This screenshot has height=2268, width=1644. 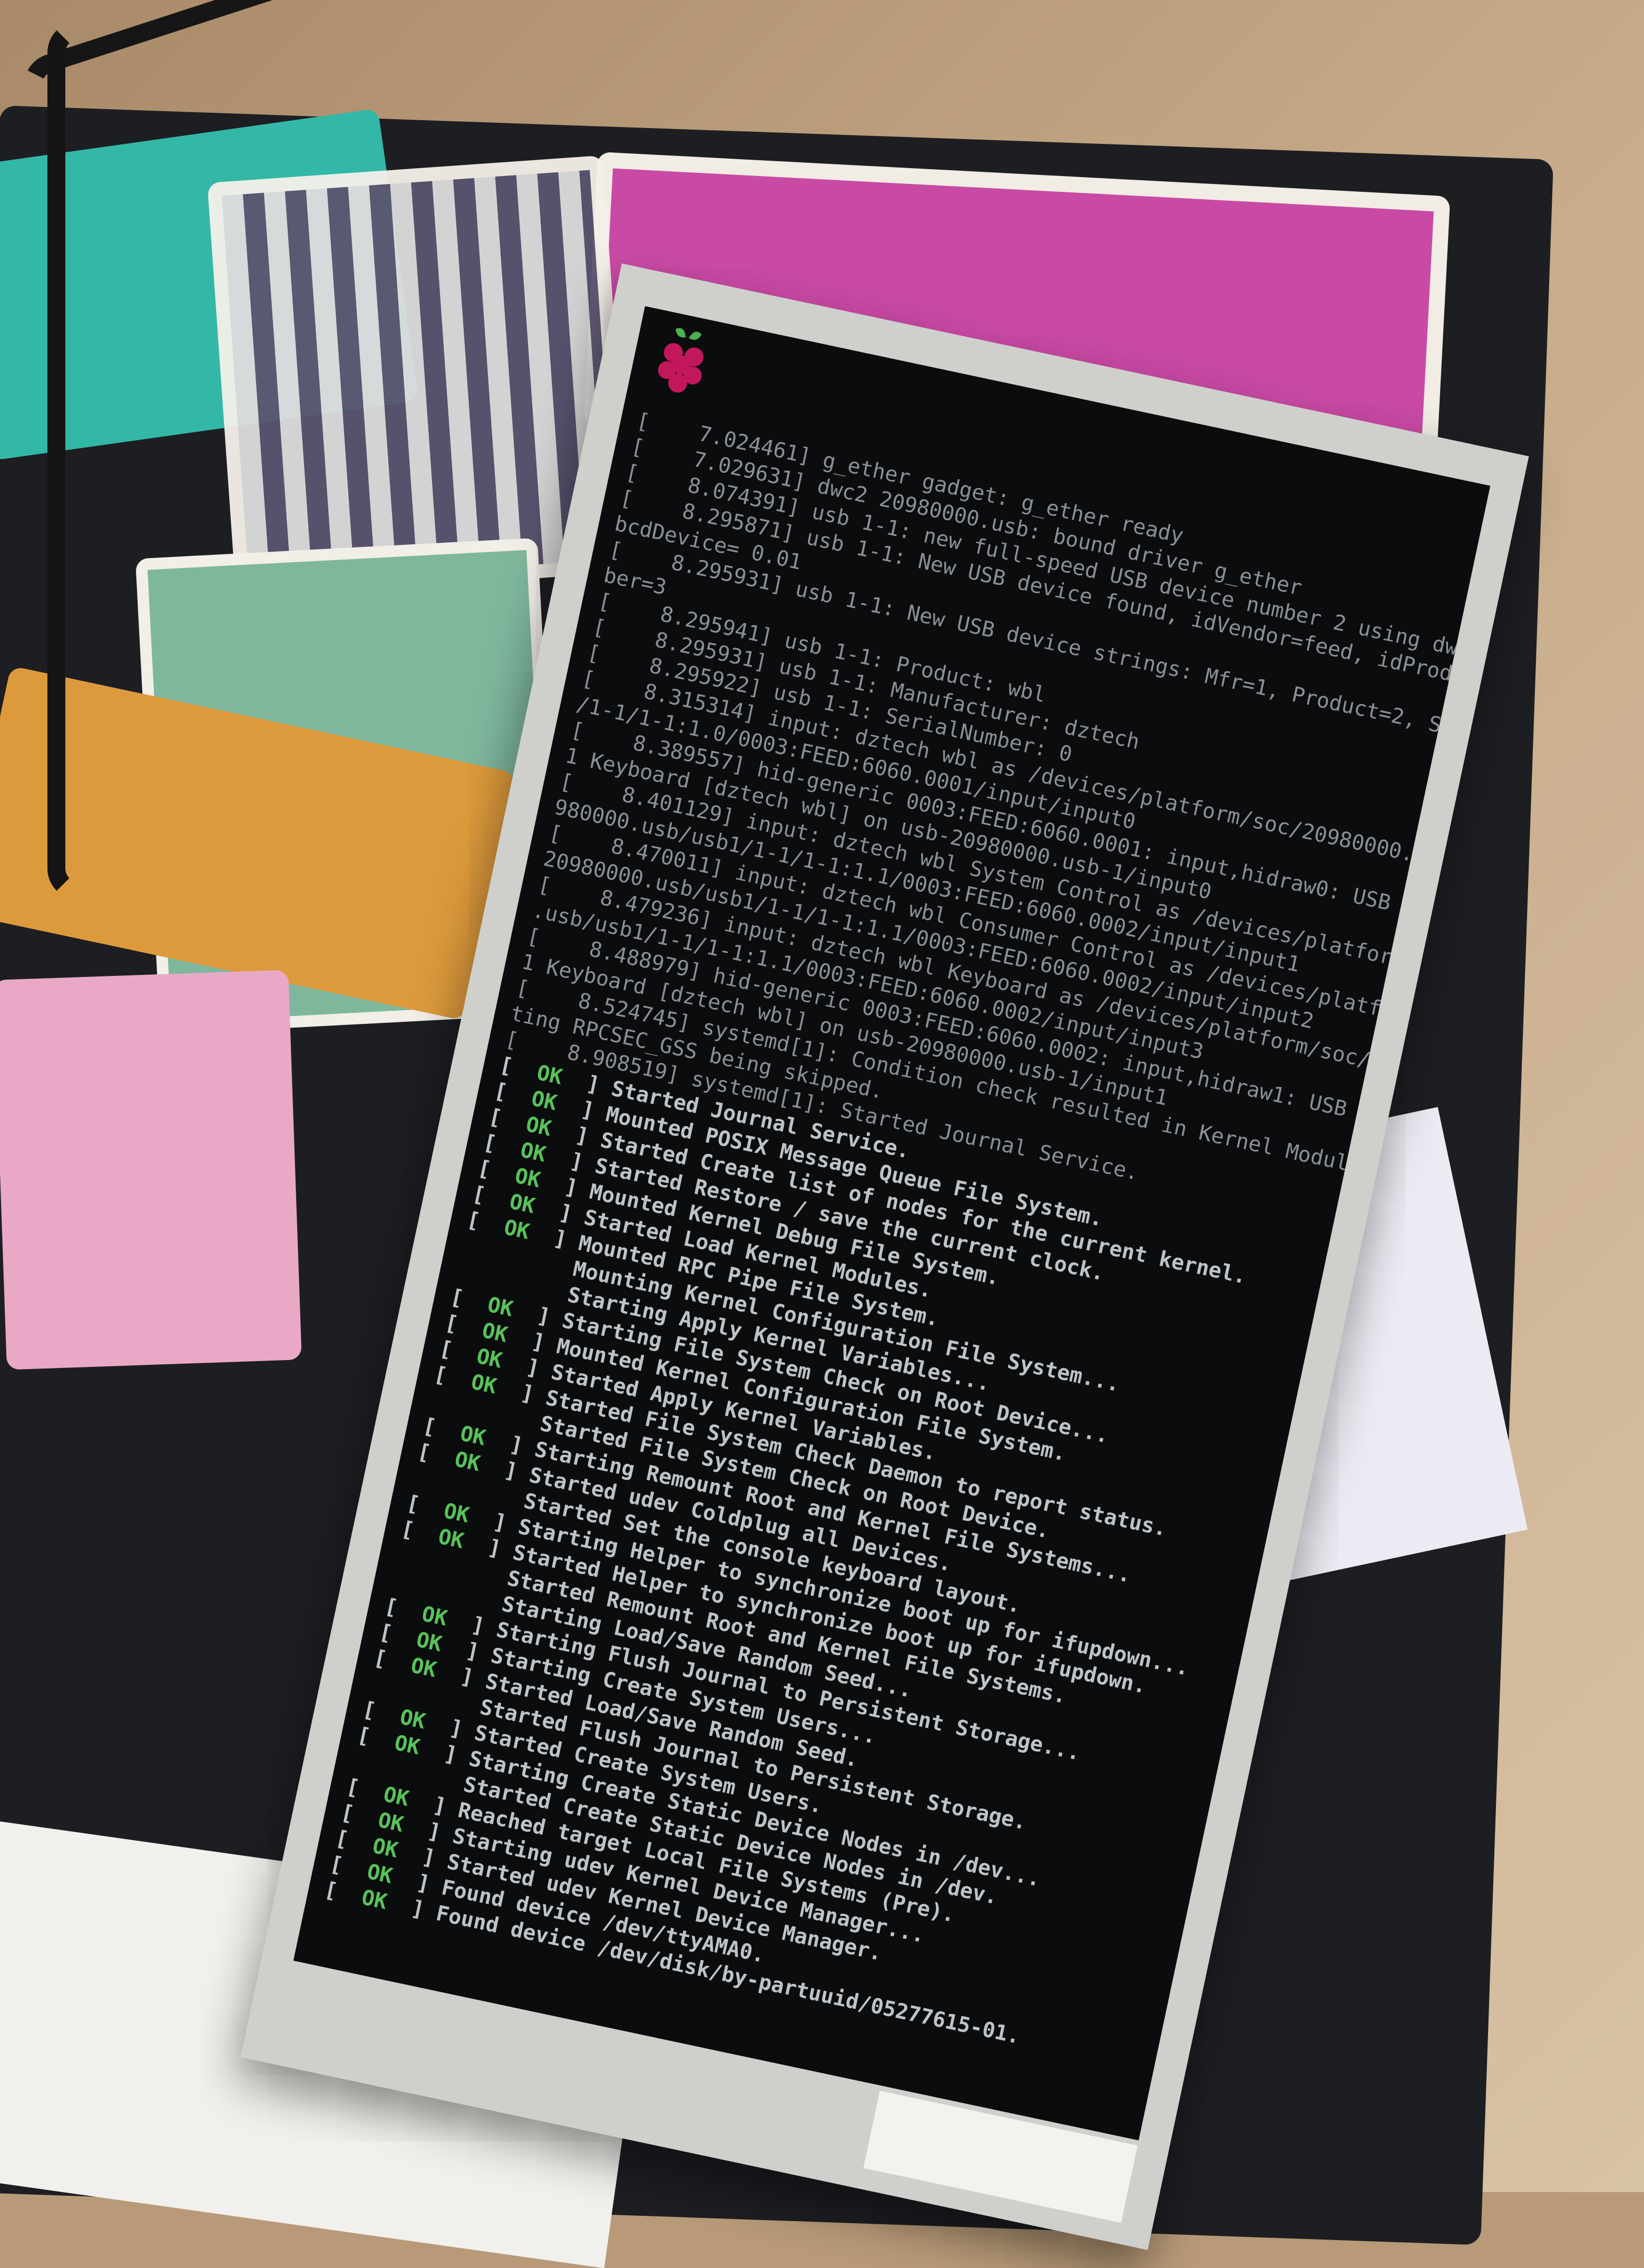 What do you see at coordinates (681, 360) in the screenshot?
I see `raspberry-pi-icon` at bounding box center [681, 360].